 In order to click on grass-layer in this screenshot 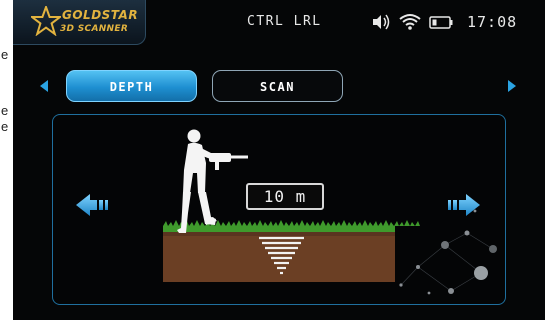, I will do `click(291, 226)`.